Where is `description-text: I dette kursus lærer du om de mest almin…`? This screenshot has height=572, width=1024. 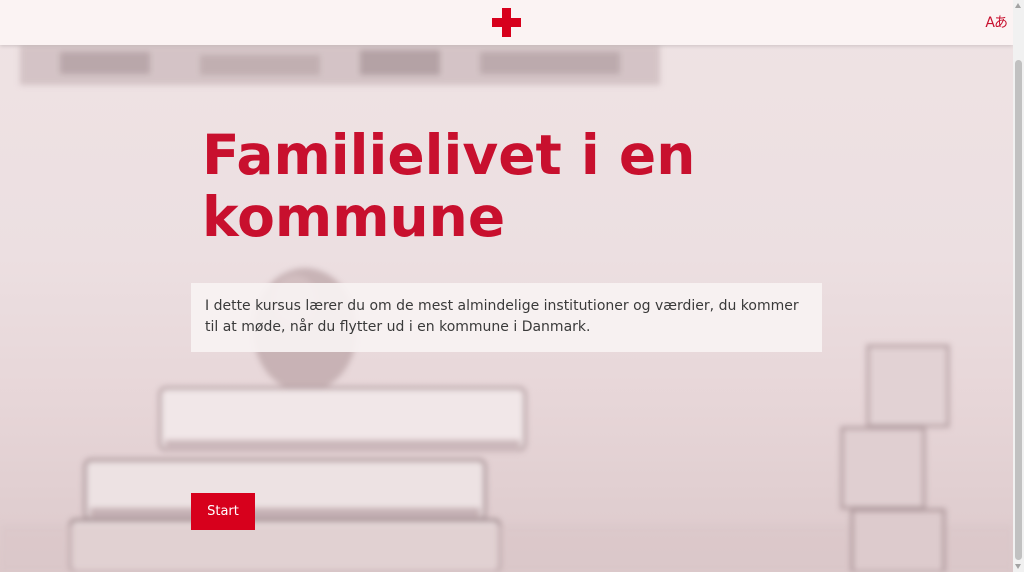
description-text: I dette kursus lærer du om de mest almin… is located at coordinates (502, 316).